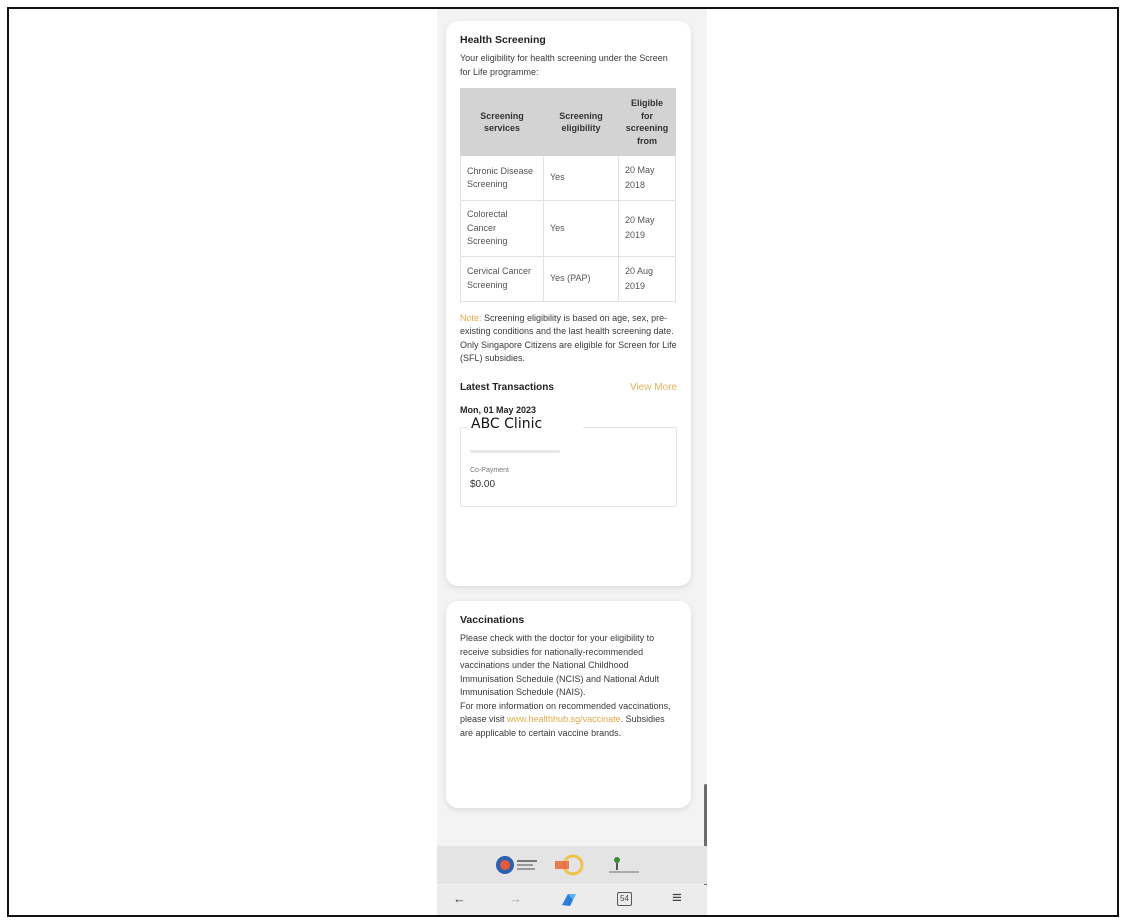 Image resolution: width=1128 pixels, height=924 pixels. Describe the element at coordinates (581, 122) in the screenshot. I see `col-header-eligibility: Screening eligibility` at that location.